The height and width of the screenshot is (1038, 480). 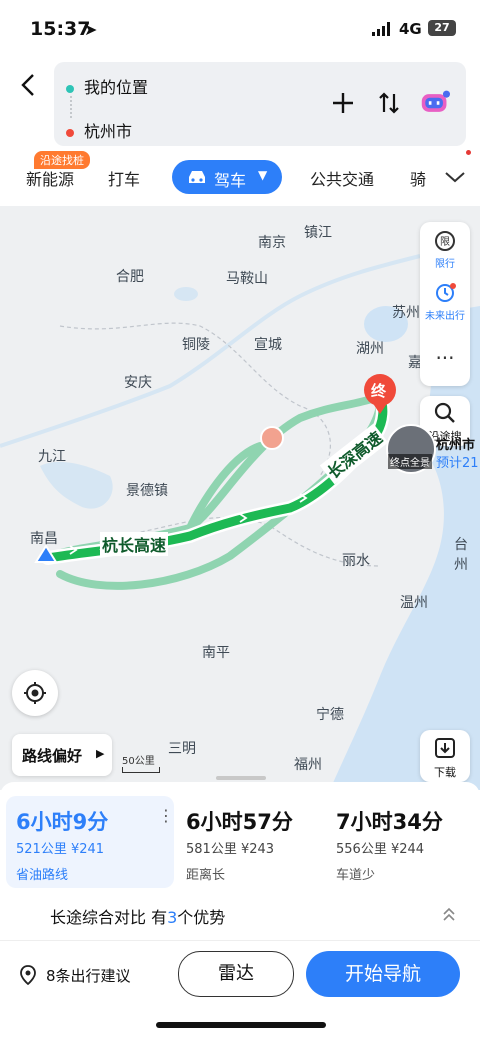 I want to click on city-label: 湖州, so click(x=370, y=349).